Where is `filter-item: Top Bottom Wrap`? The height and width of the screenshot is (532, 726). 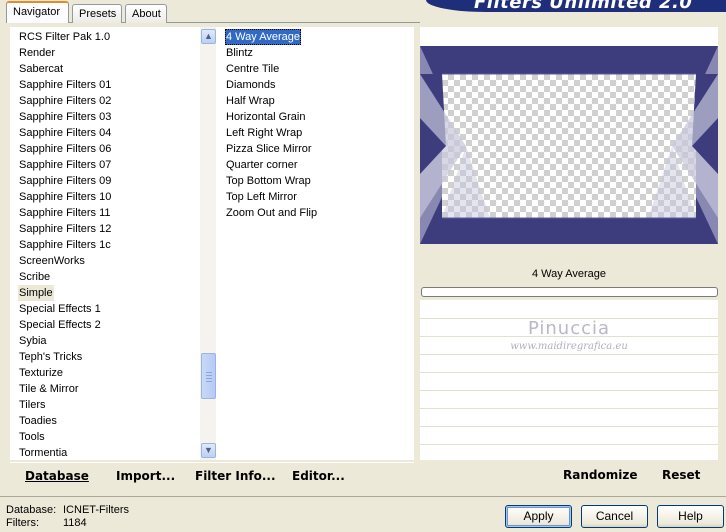
filter-item: Top Bottom Wrap is located at coordinates (268, 181).